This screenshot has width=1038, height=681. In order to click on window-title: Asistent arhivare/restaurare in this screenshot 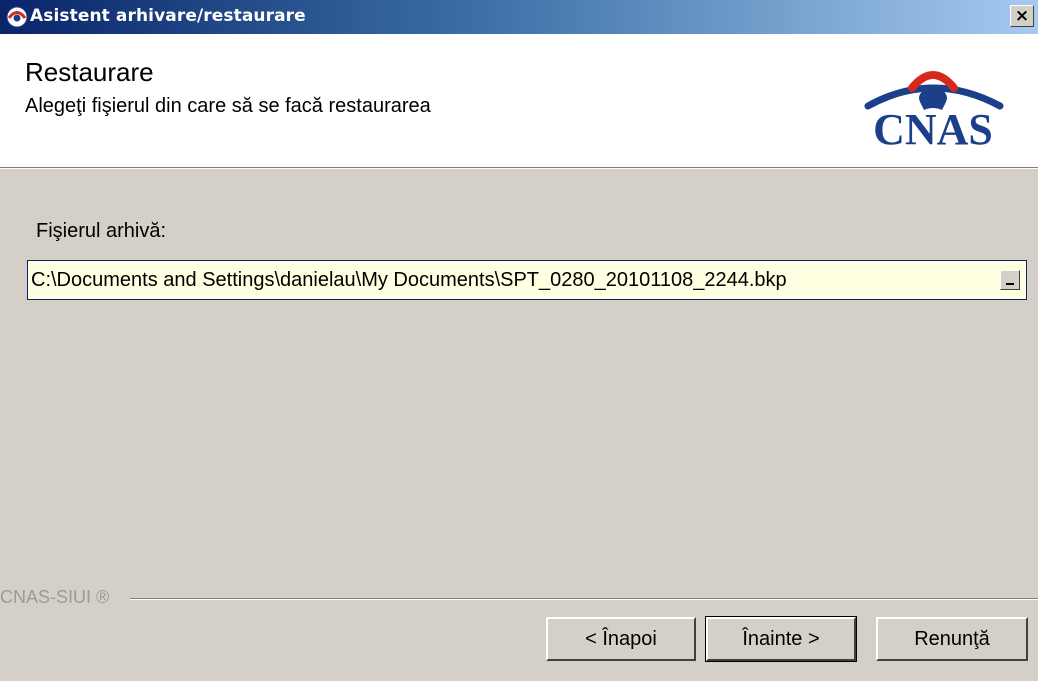, I will do `click(168, 16)`.